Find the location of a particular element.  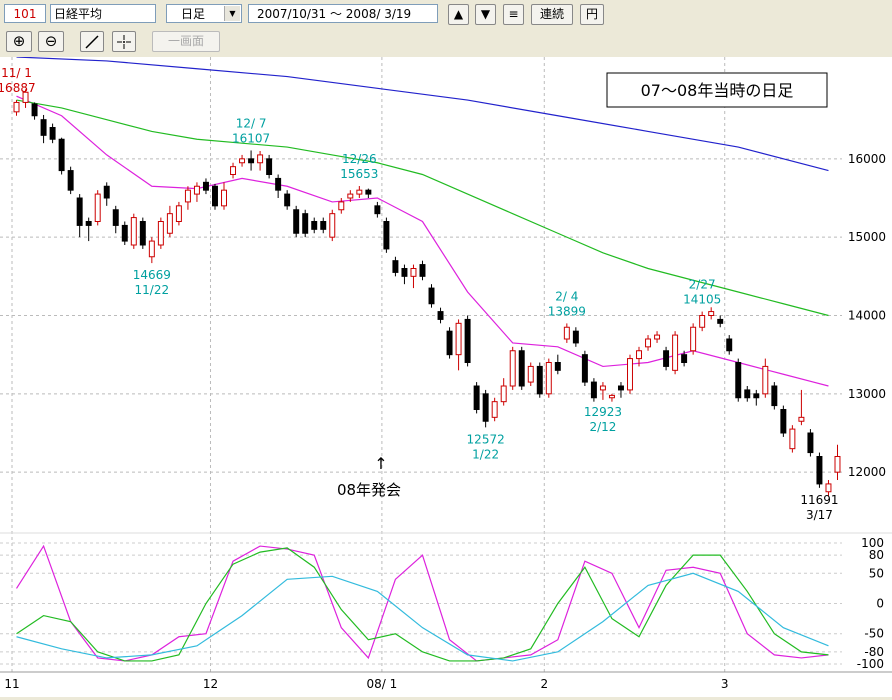

x-tick-label-3: 2 is located at coordinates (544, 684).